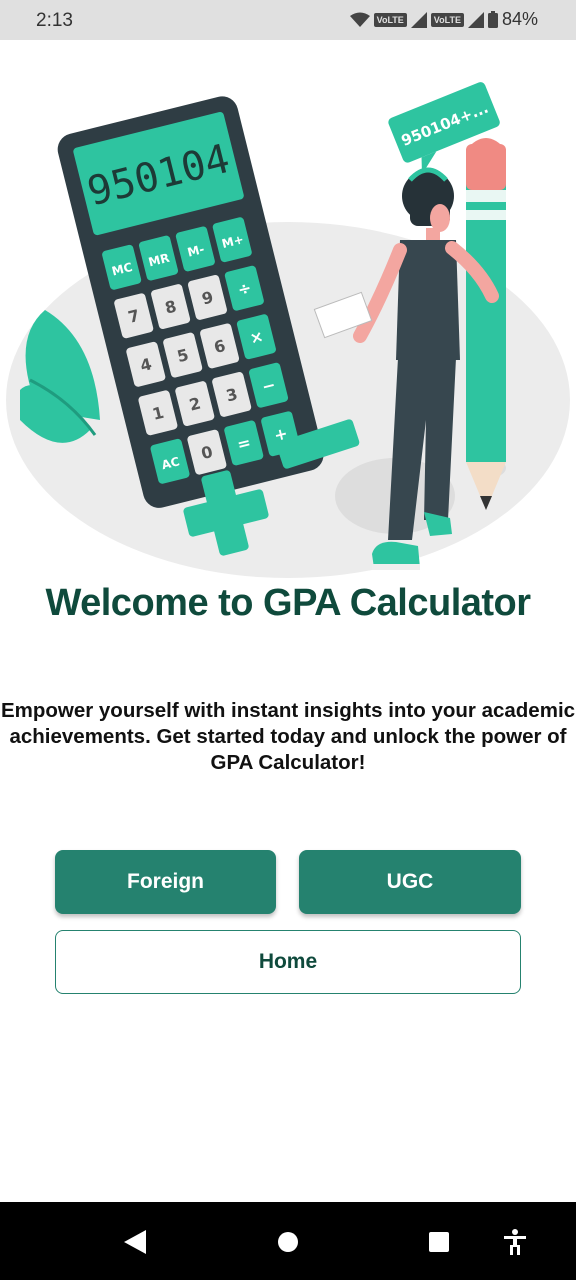  I want to click on volte-badge-1: VoLTE, so click(390, 19).